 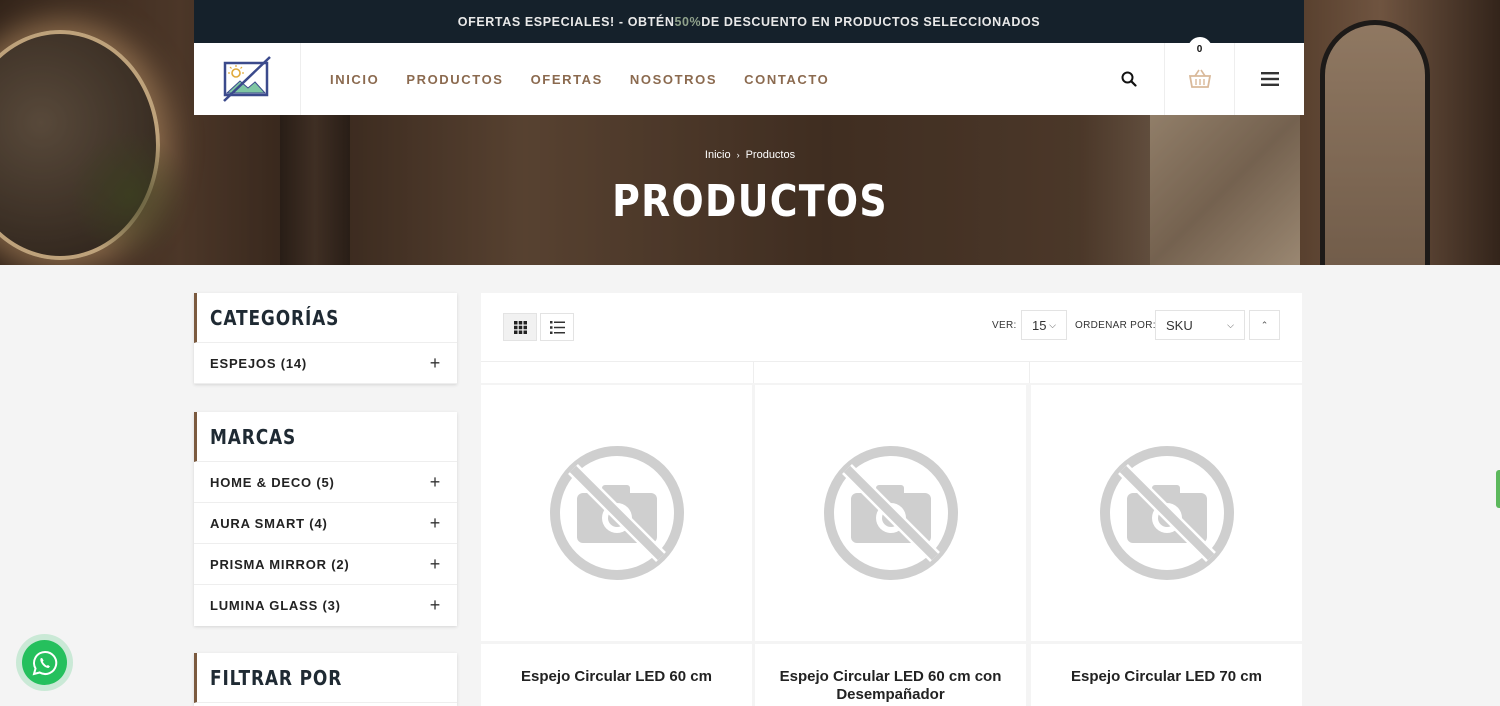 I want to click on brand-item-lumina-glass: LUMINA GLASS (3) +, so click(x=325, y=605).